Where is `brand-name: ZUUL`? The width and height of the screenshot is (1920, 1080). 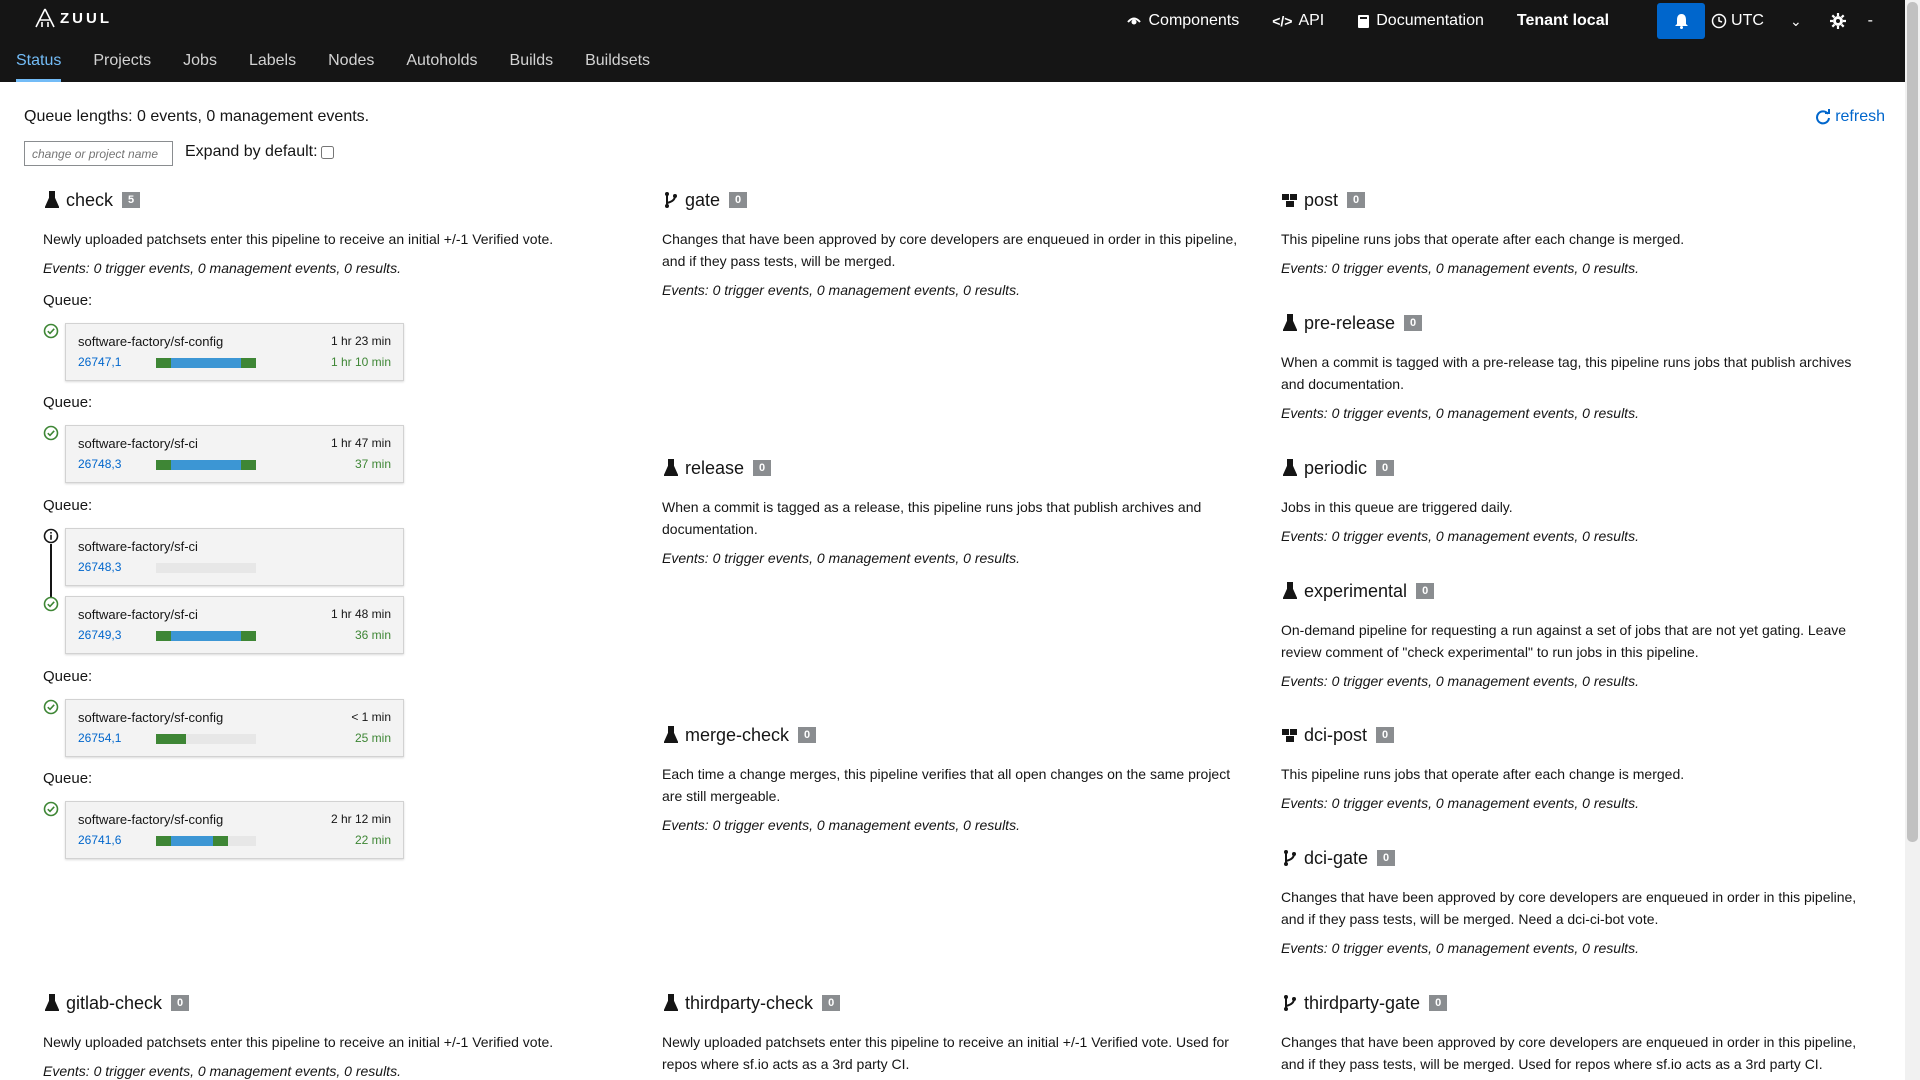 brand-name: ZUUL is located at coordinates (86, 18).